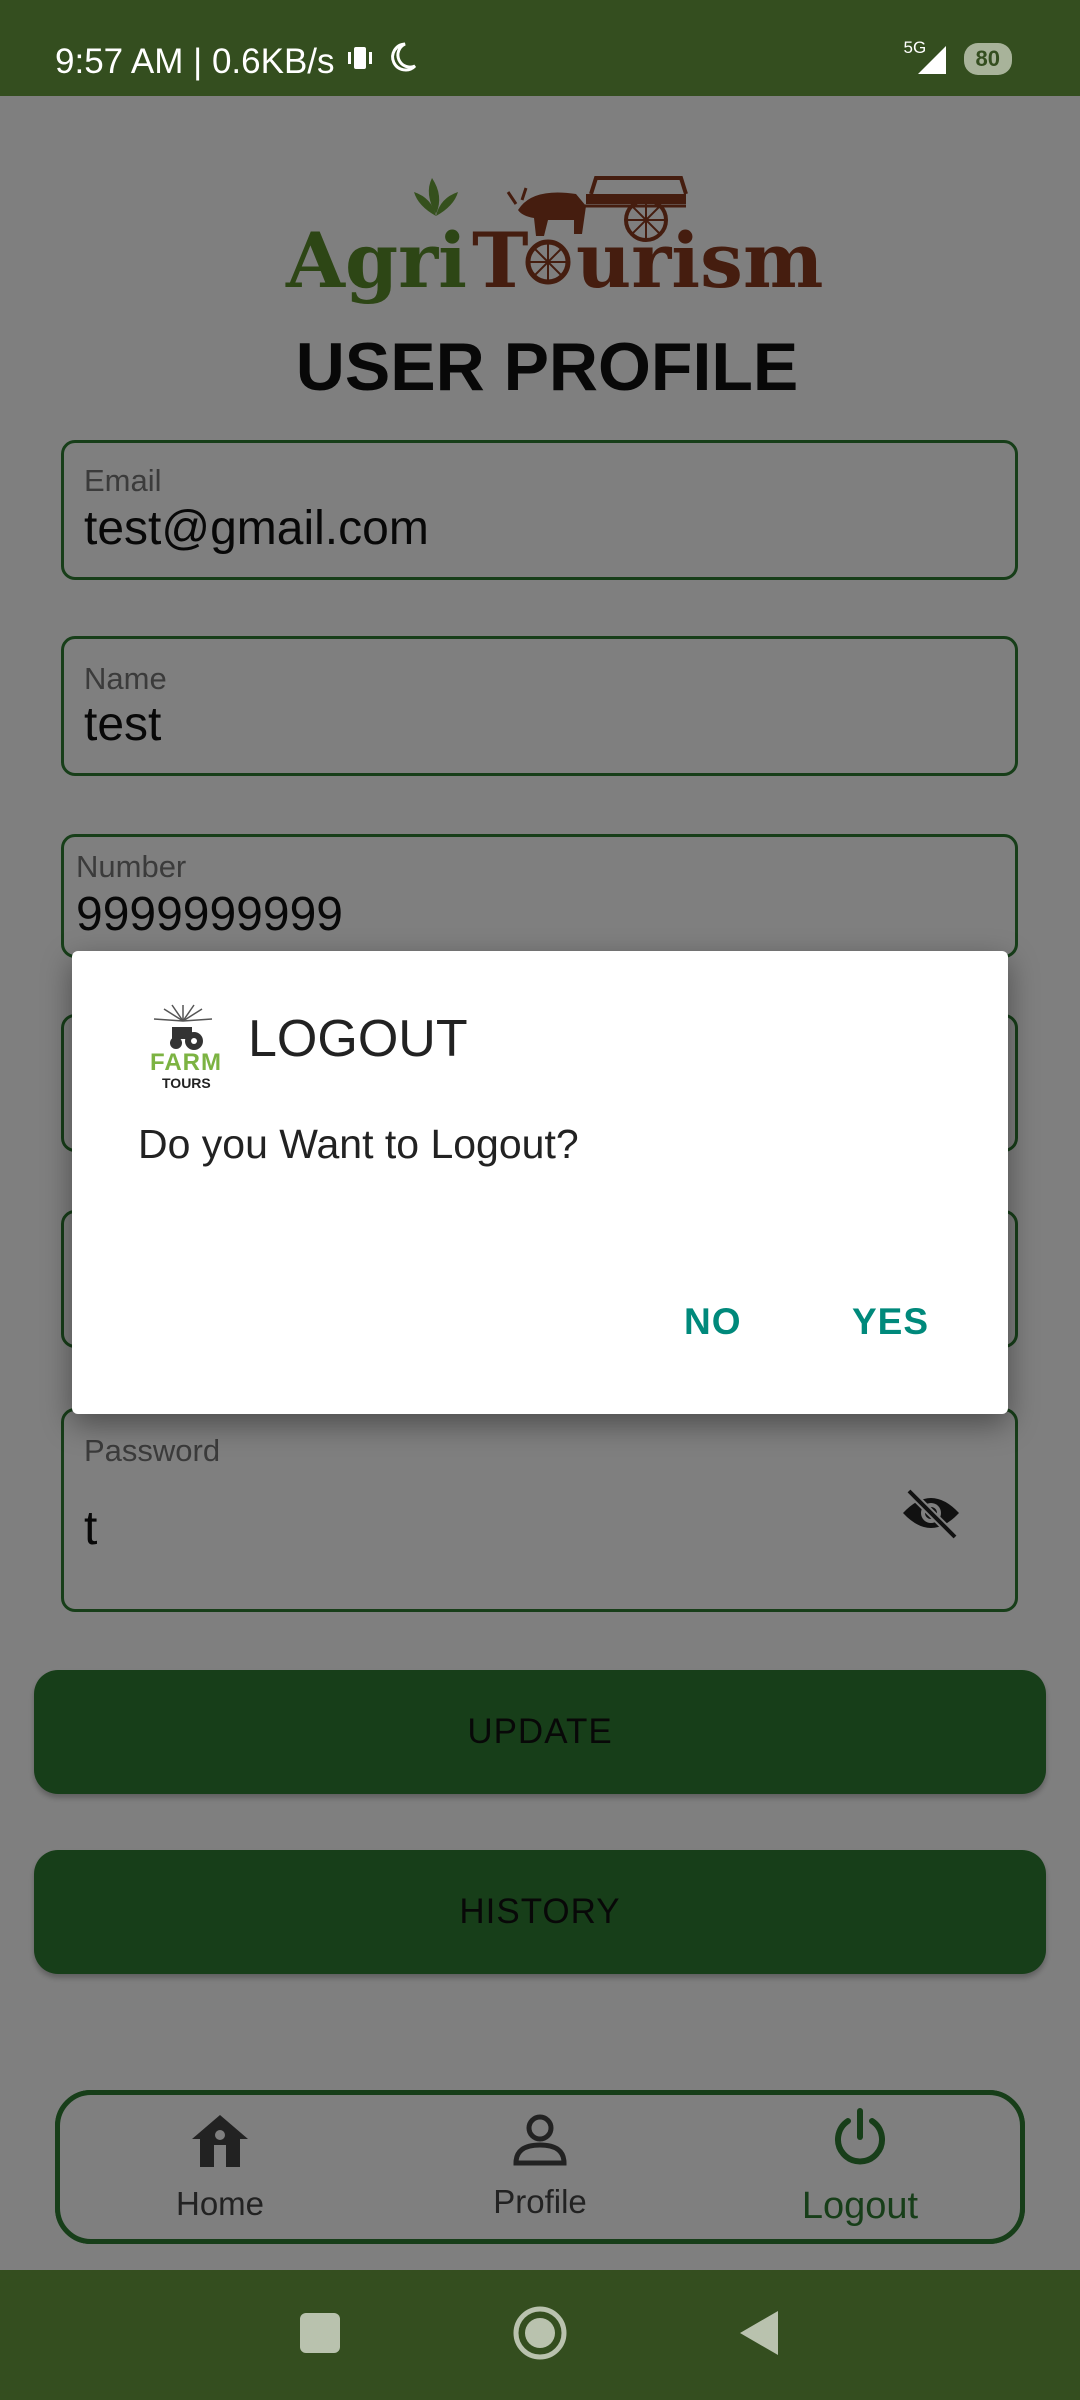 This screenshot has width=1080, height=2400. What do you see at coordinates (360, 62) in the screenshot?
I see `vibrate-icon` at bounding box center [360, 62].